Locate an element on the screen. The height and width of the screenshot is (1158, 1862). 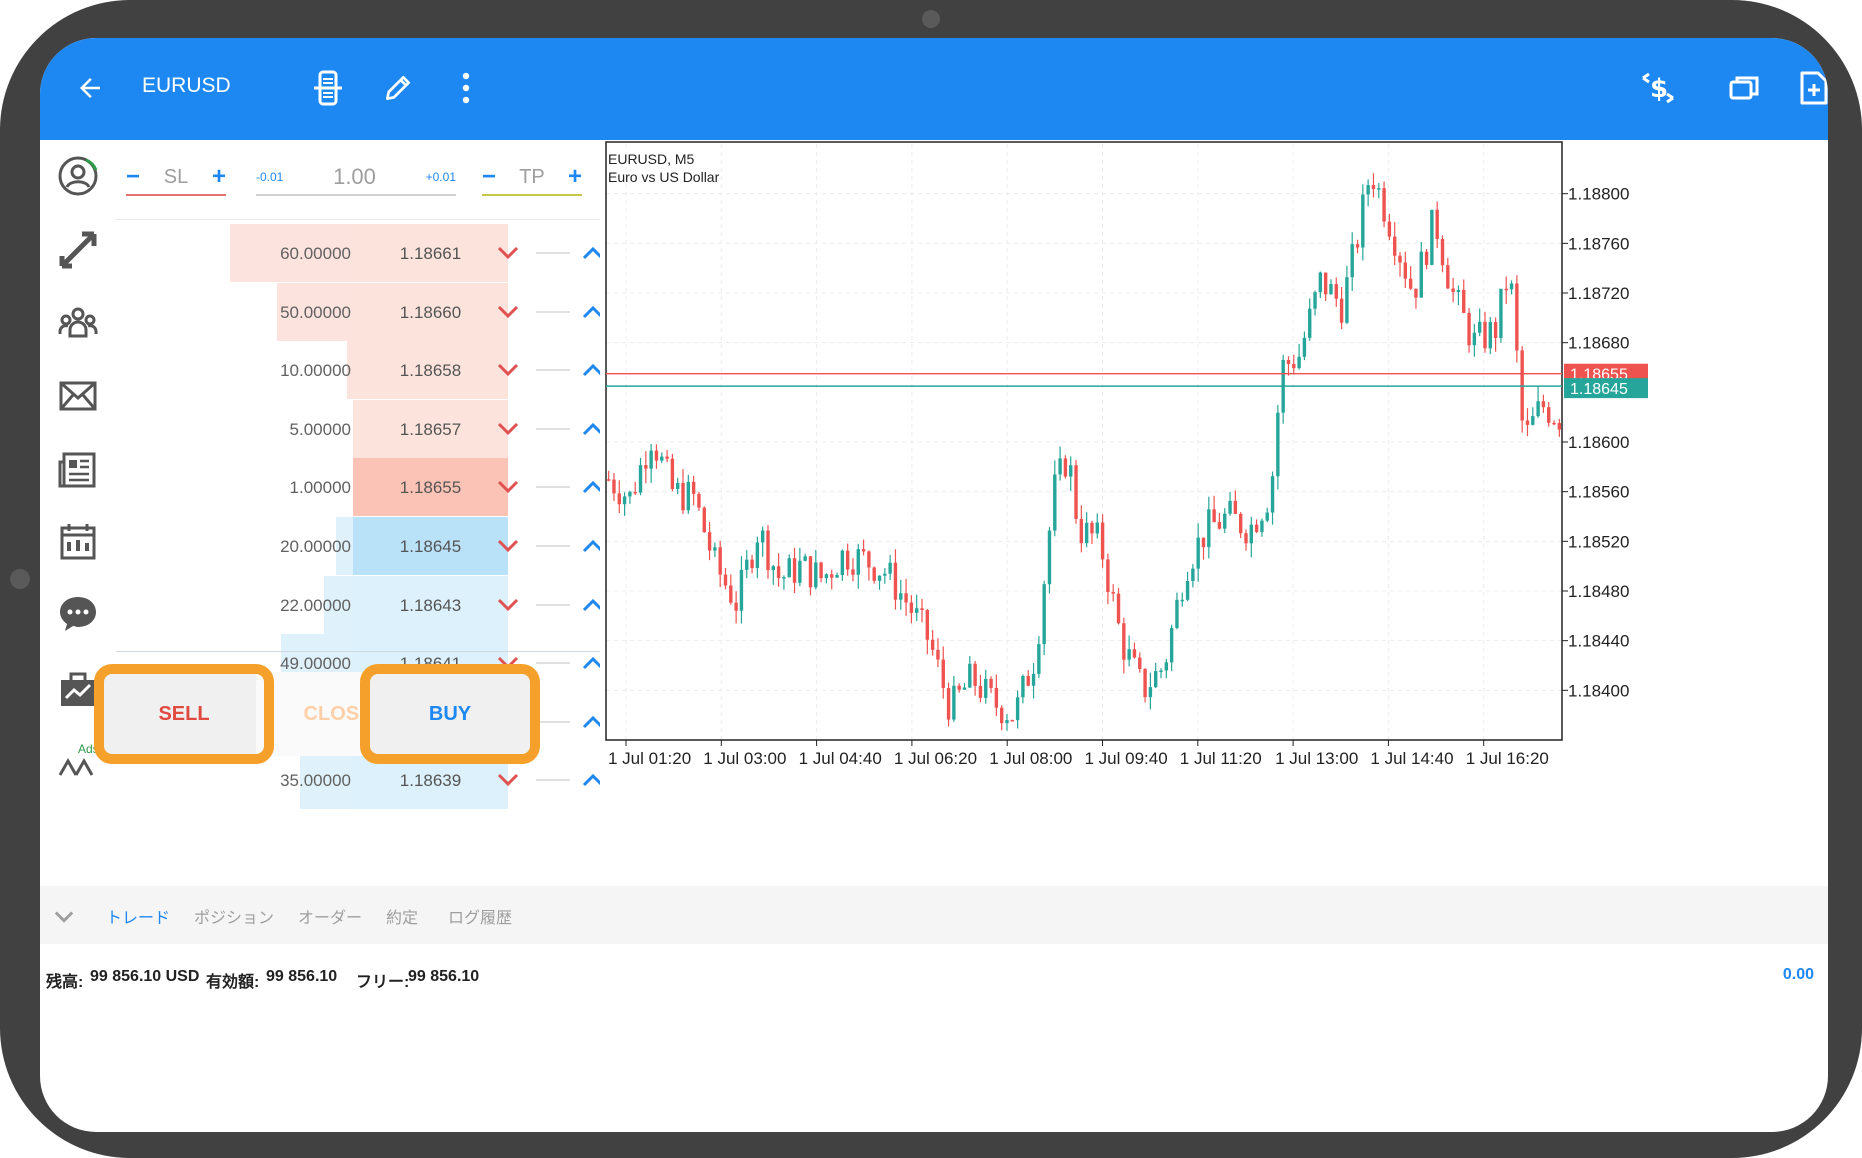
volume-text: 35.00000 is located at coordinates (315, 781).